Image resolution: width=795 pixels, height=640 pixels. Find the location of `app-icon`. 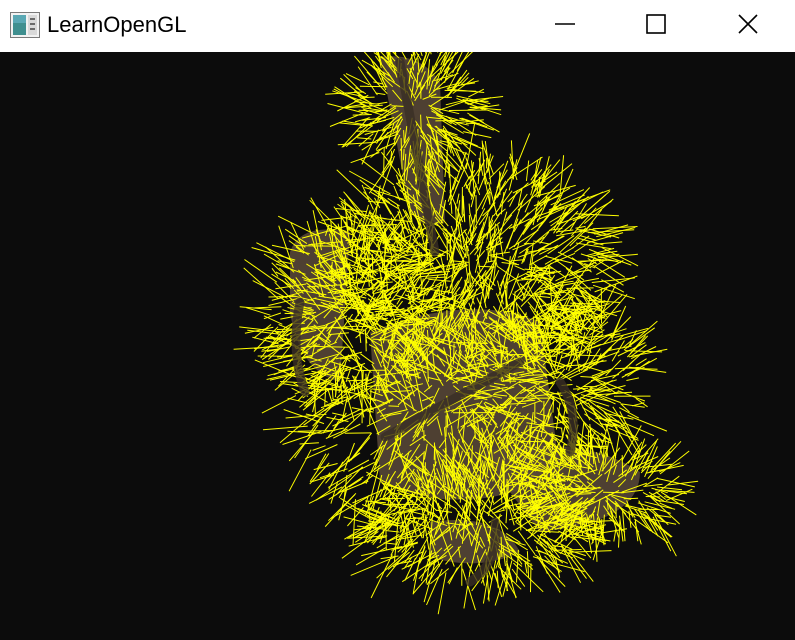

app-icon is located at coordinates (25, 25).